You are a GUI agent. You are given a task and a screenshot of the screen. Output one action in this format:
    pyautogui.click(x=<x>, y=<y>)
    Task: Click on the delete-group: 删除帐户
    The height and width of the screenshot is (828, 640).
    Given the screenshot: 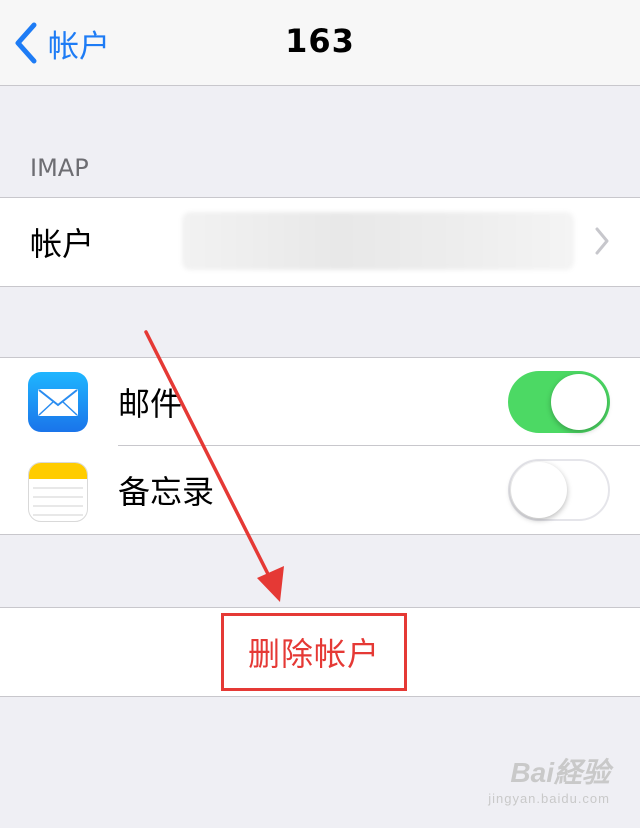 What is the action you would take?
    pyautogui.click(x=320, y=652)
    